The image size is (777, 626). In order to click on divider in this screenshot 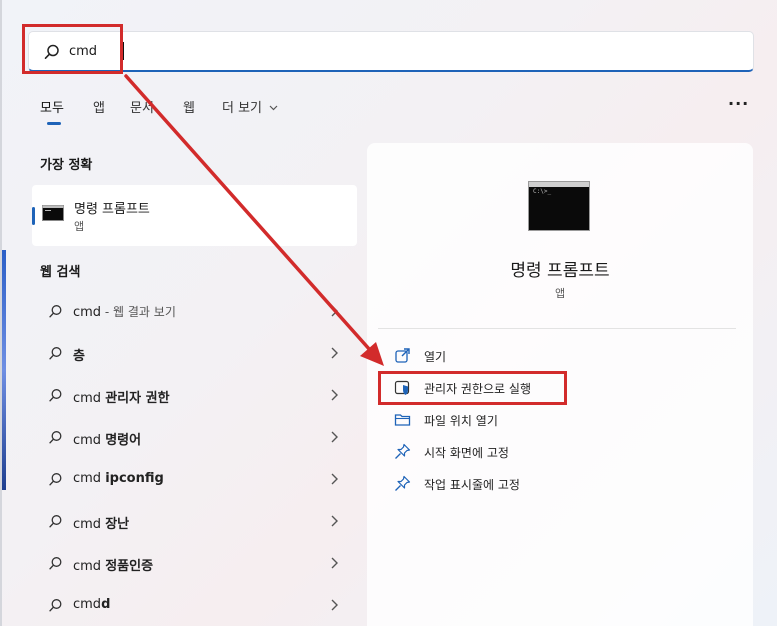, I will do `click(557, 328)`.